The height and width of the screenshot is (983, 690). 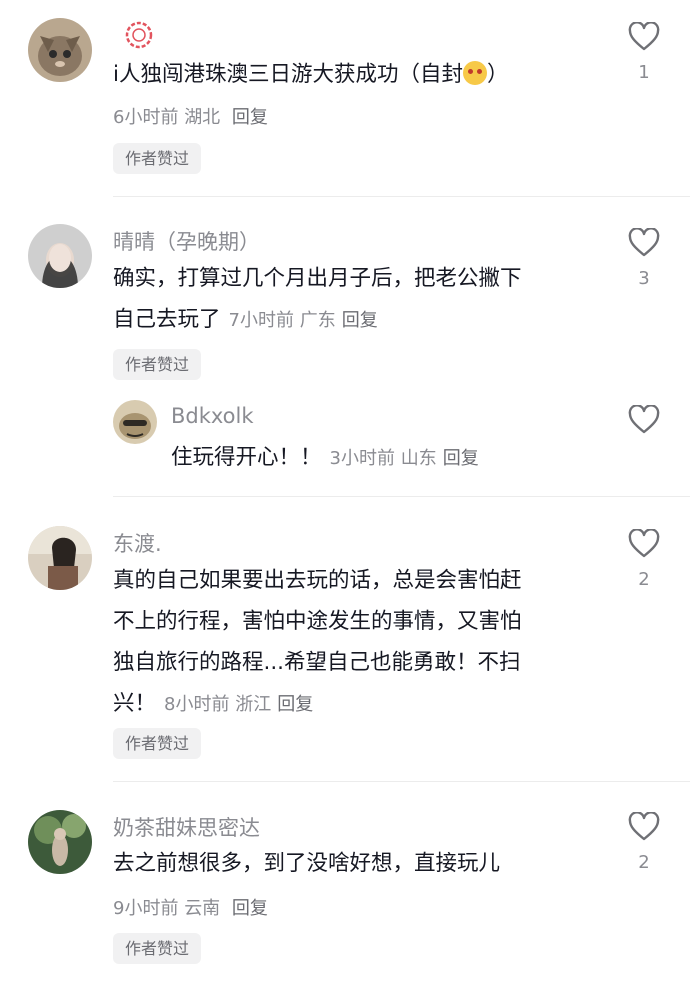 What do you see at coordinates (317, 320) in the screenshot?
I see `comment-location: 广东` at bounding box center [317, 320].